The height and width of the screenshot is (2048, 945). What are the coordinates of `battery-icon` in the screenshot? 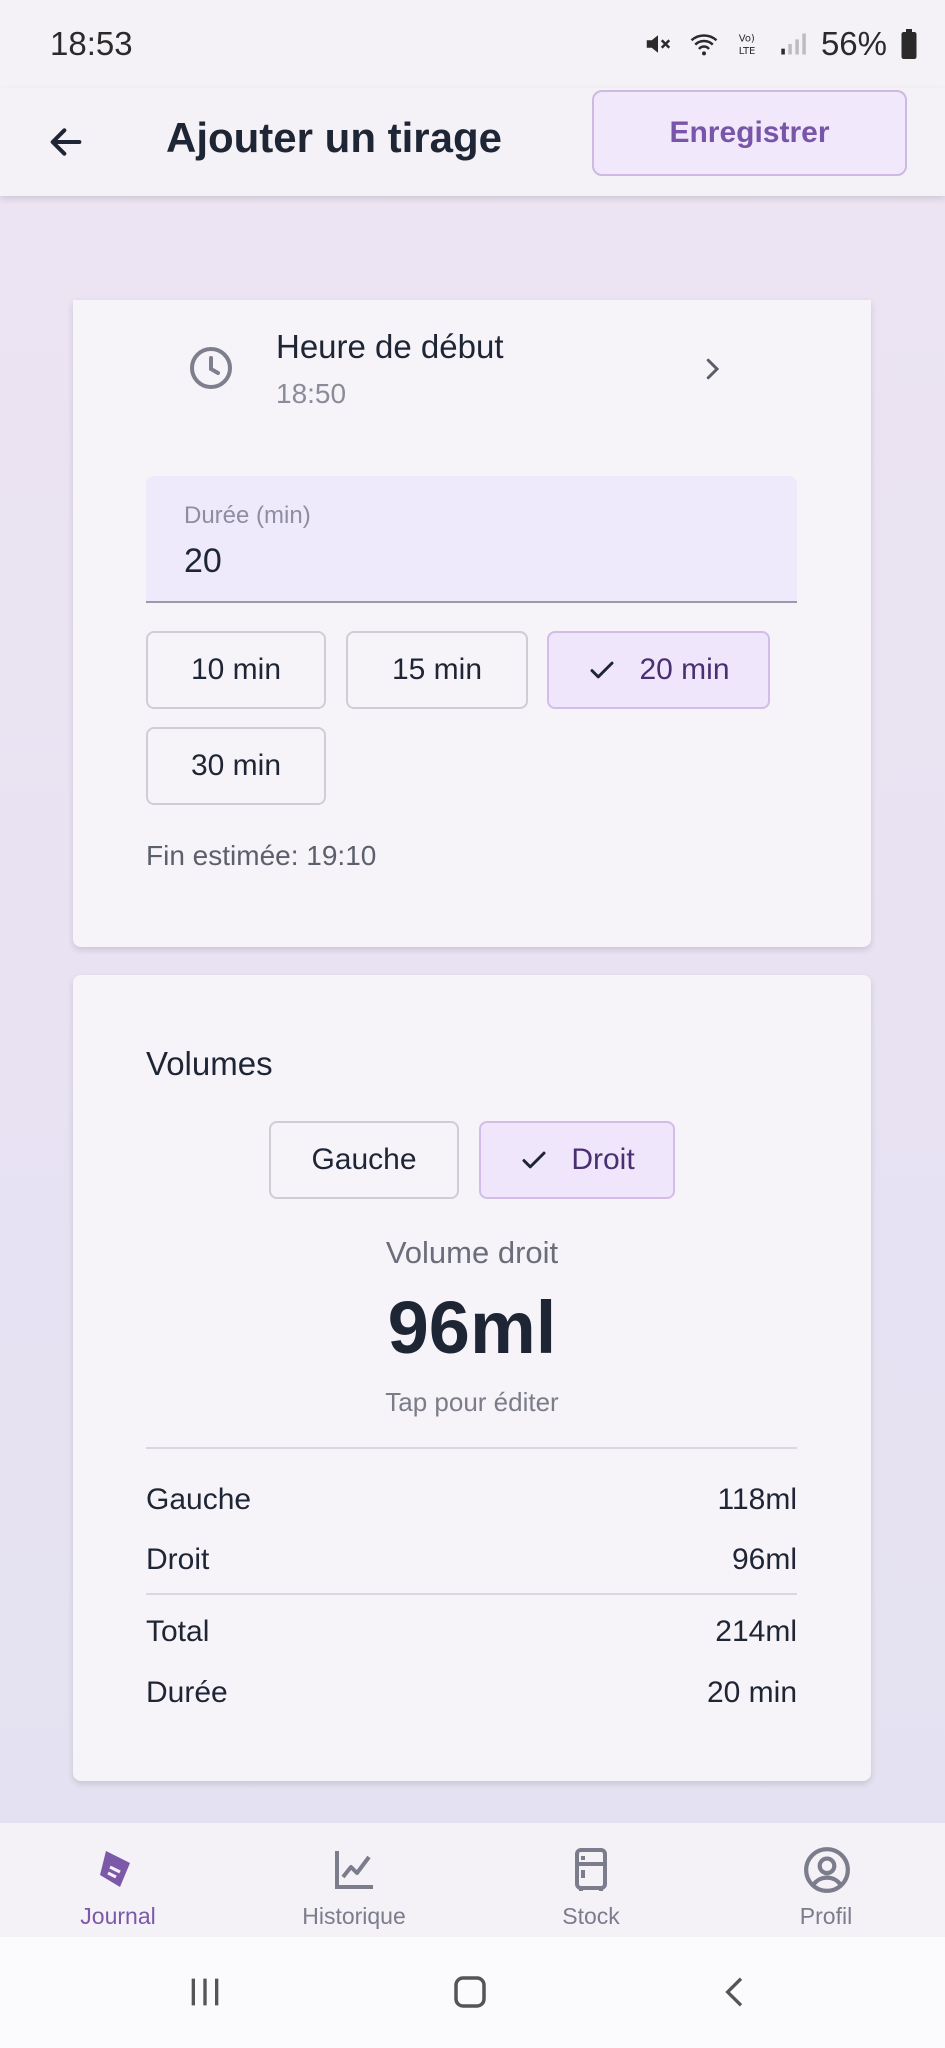 It's located at (909, 44).